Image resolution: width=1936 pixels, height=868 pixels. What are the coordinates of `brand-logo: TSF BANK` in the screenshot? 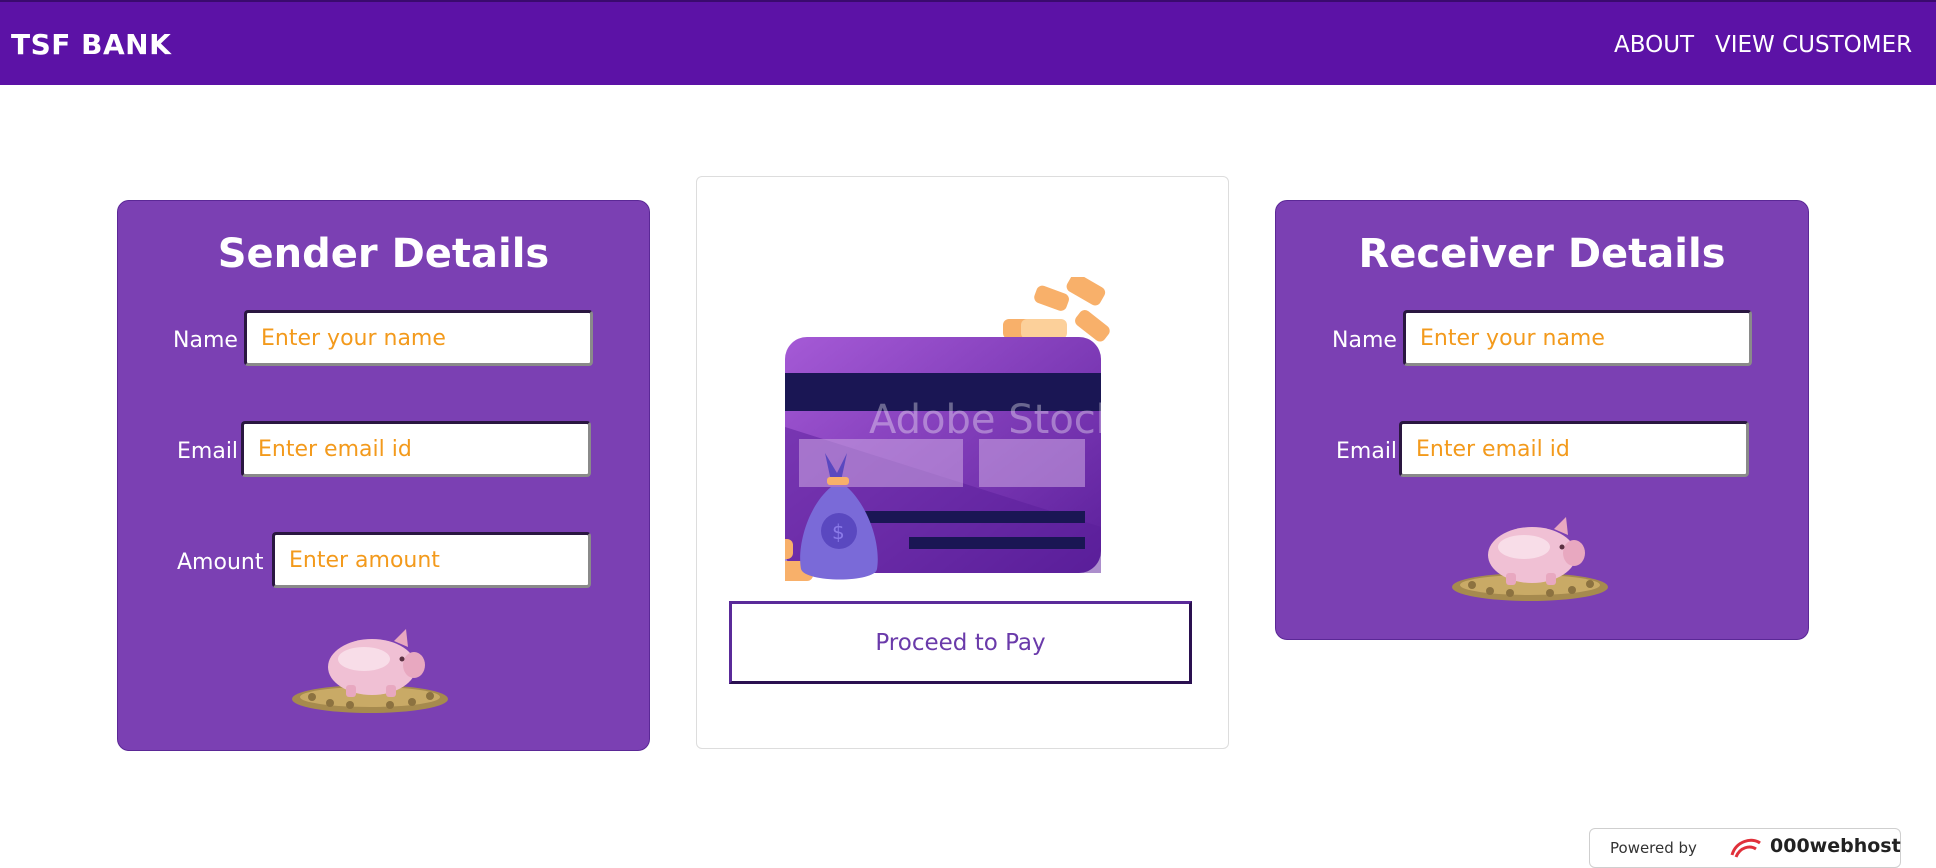 It's located at (91, 44).